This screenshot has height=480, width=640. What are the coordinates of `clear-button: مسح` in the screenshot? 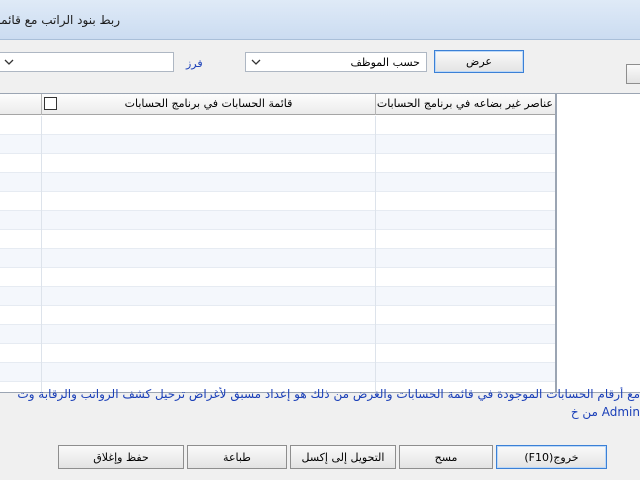 It's located at (446, 457).